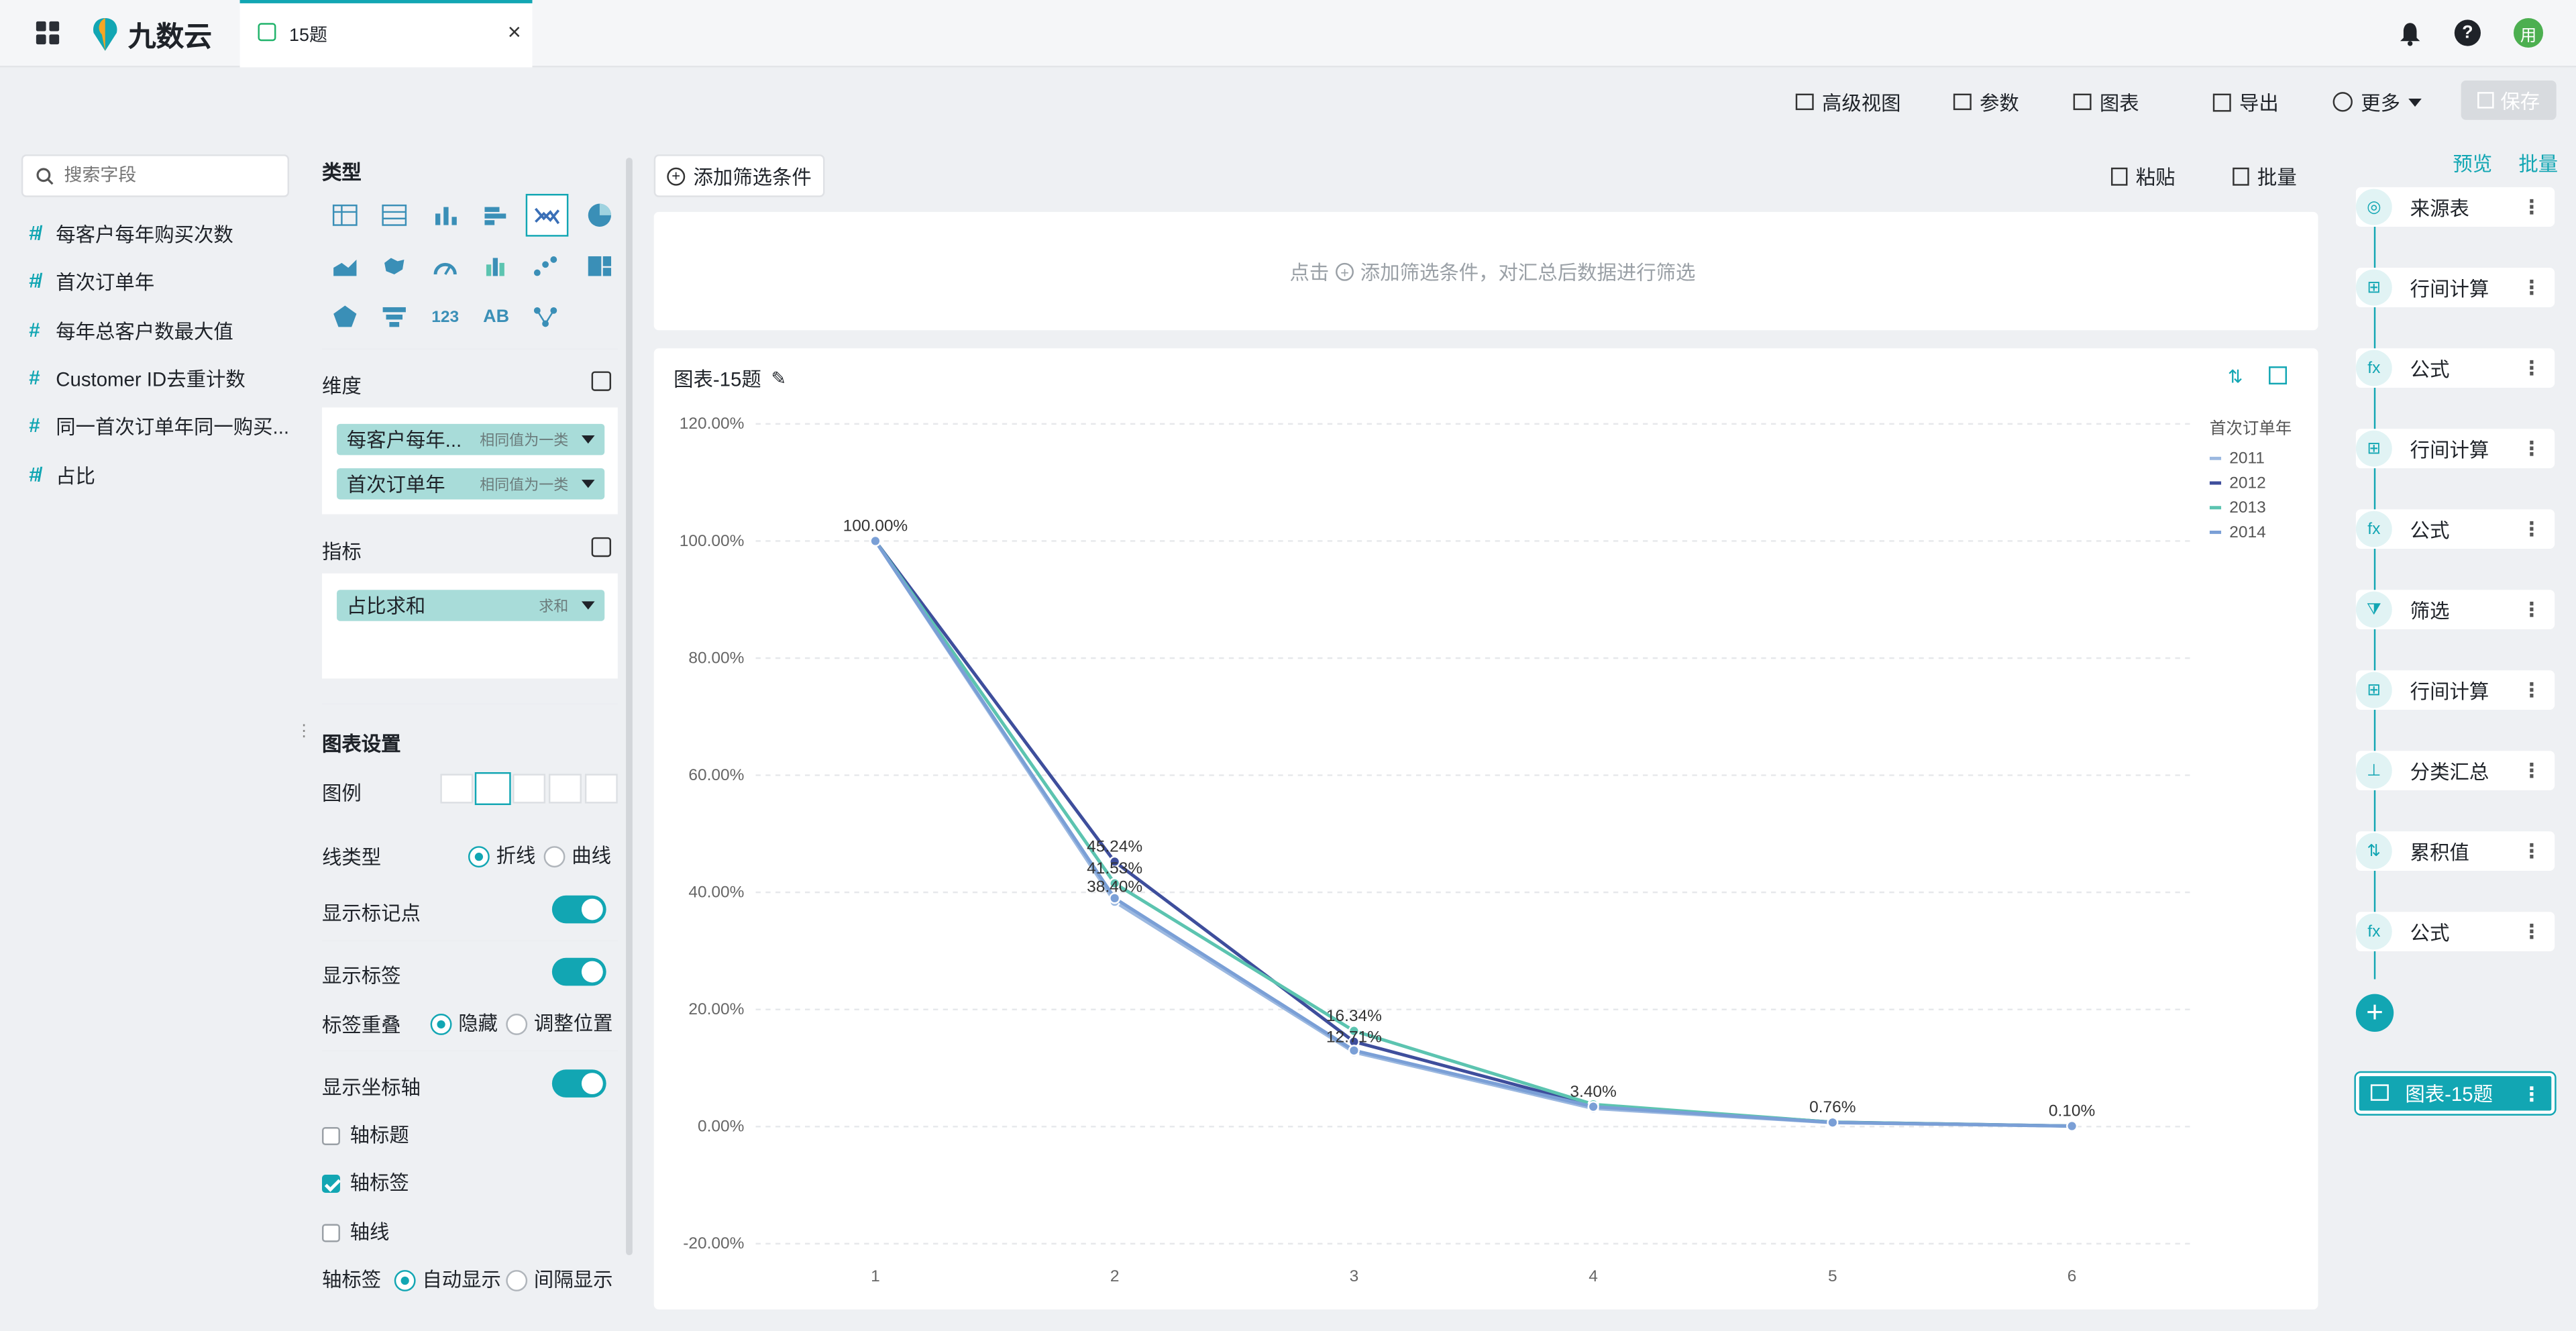  Describe the element at coordinates (2455, 609) in the screenshot. I see `step-item: ⧩ 筛选 ⋮` at that location.